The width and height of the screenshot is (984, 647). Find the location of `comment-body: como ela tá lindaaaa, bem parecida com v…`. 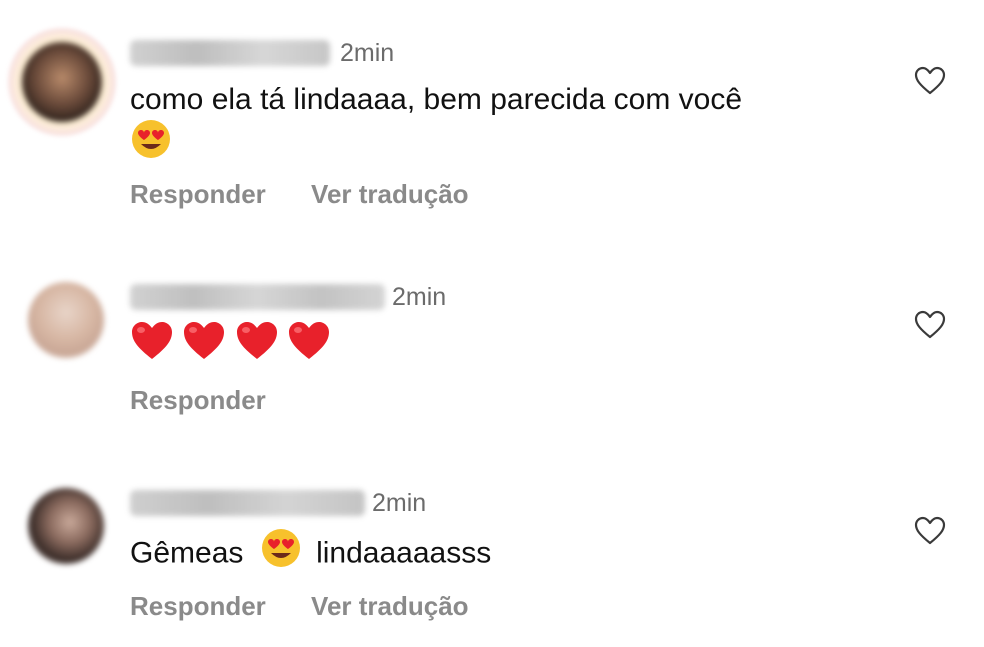

comment-body: como ela tá lindaaaa, bem parecida com v… is located at coordinates (436, 99).